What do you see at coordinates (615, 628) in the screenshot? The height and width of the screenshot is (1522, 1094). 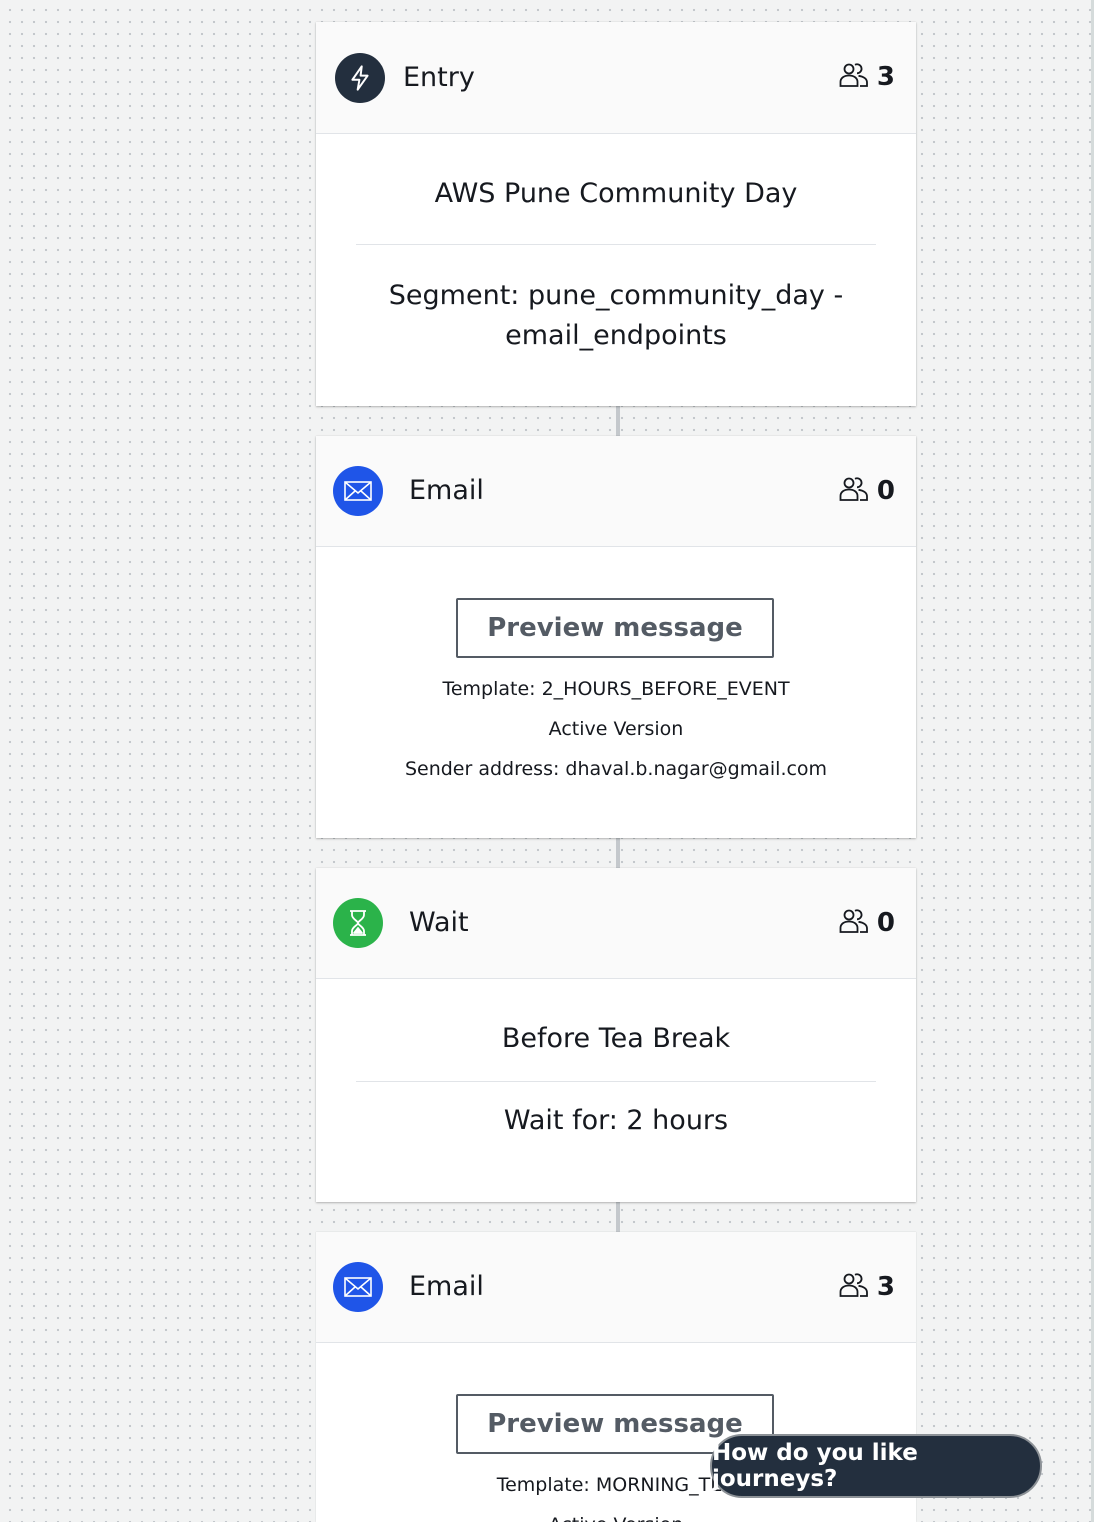 I see `preview-message-button: Preview message` at bounding box center [615, 628].